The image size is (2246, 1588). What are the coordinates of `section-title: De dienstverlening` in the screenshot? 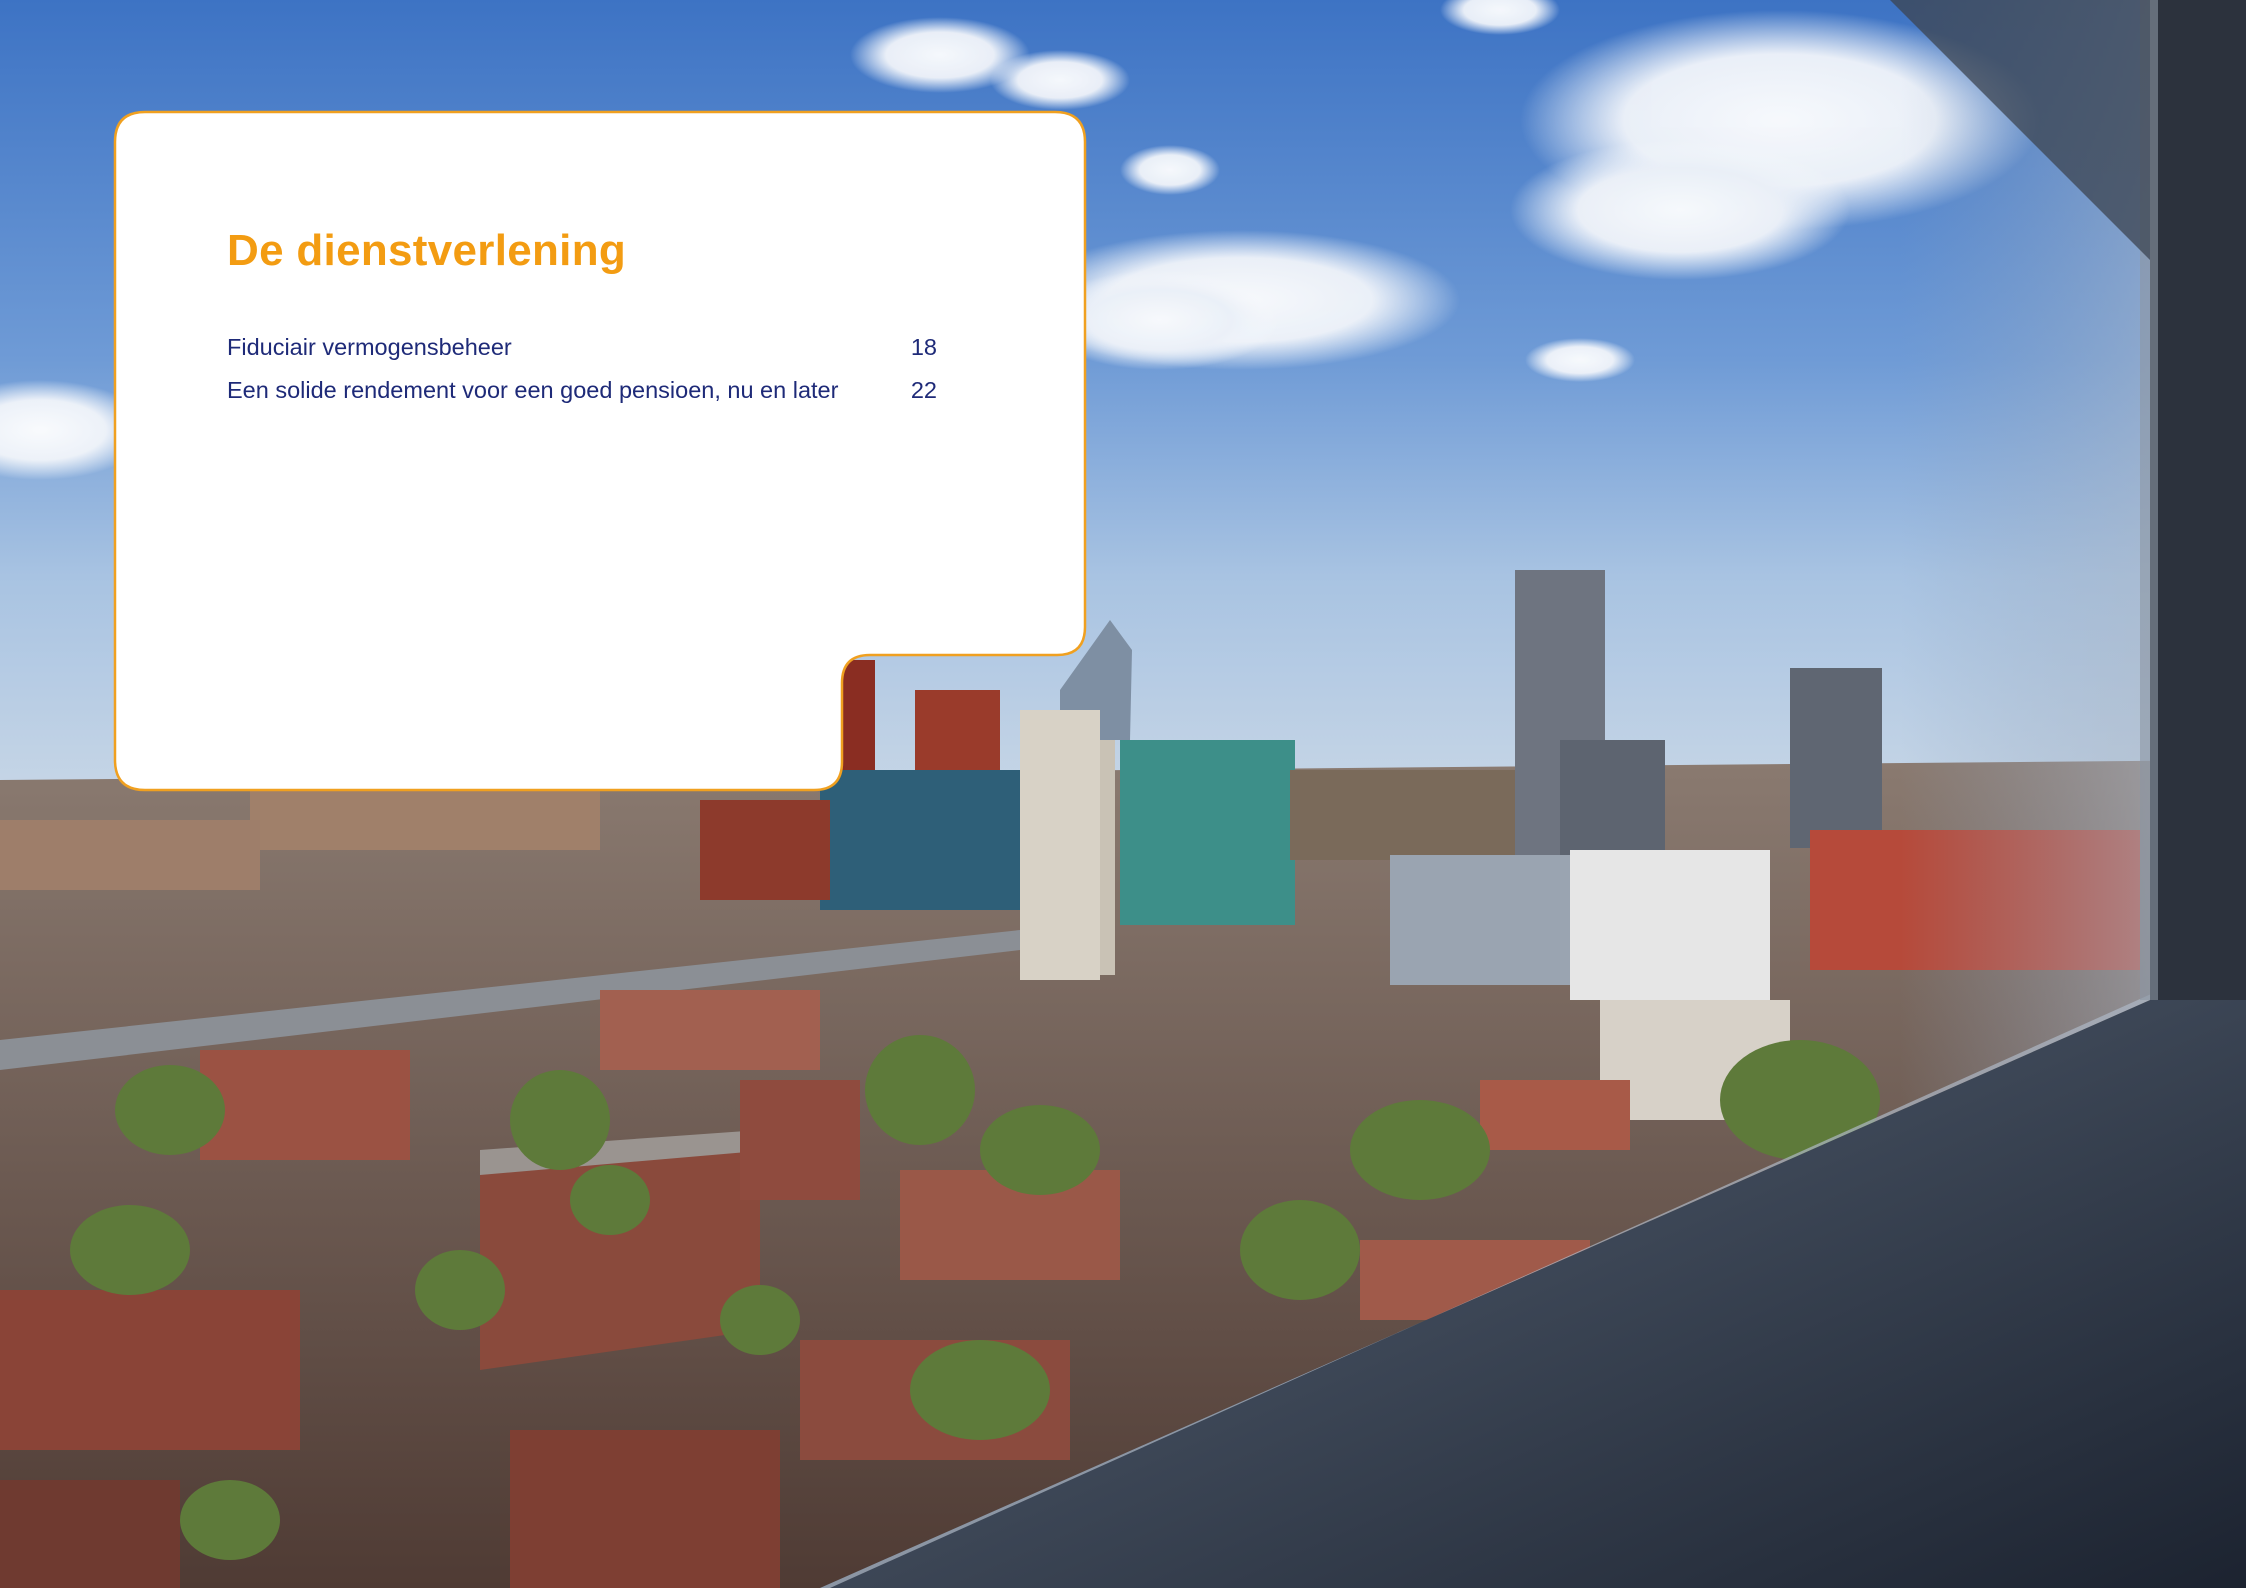 It's located at (427, 250).